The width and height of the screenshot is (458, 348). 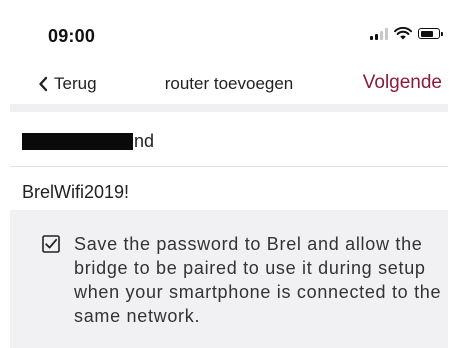 What do you see at coordinates (229, 85) in the screenshot?
I see `navigation-bar: Terug router toevoegen Volgende` at bounding box center [229, 85].